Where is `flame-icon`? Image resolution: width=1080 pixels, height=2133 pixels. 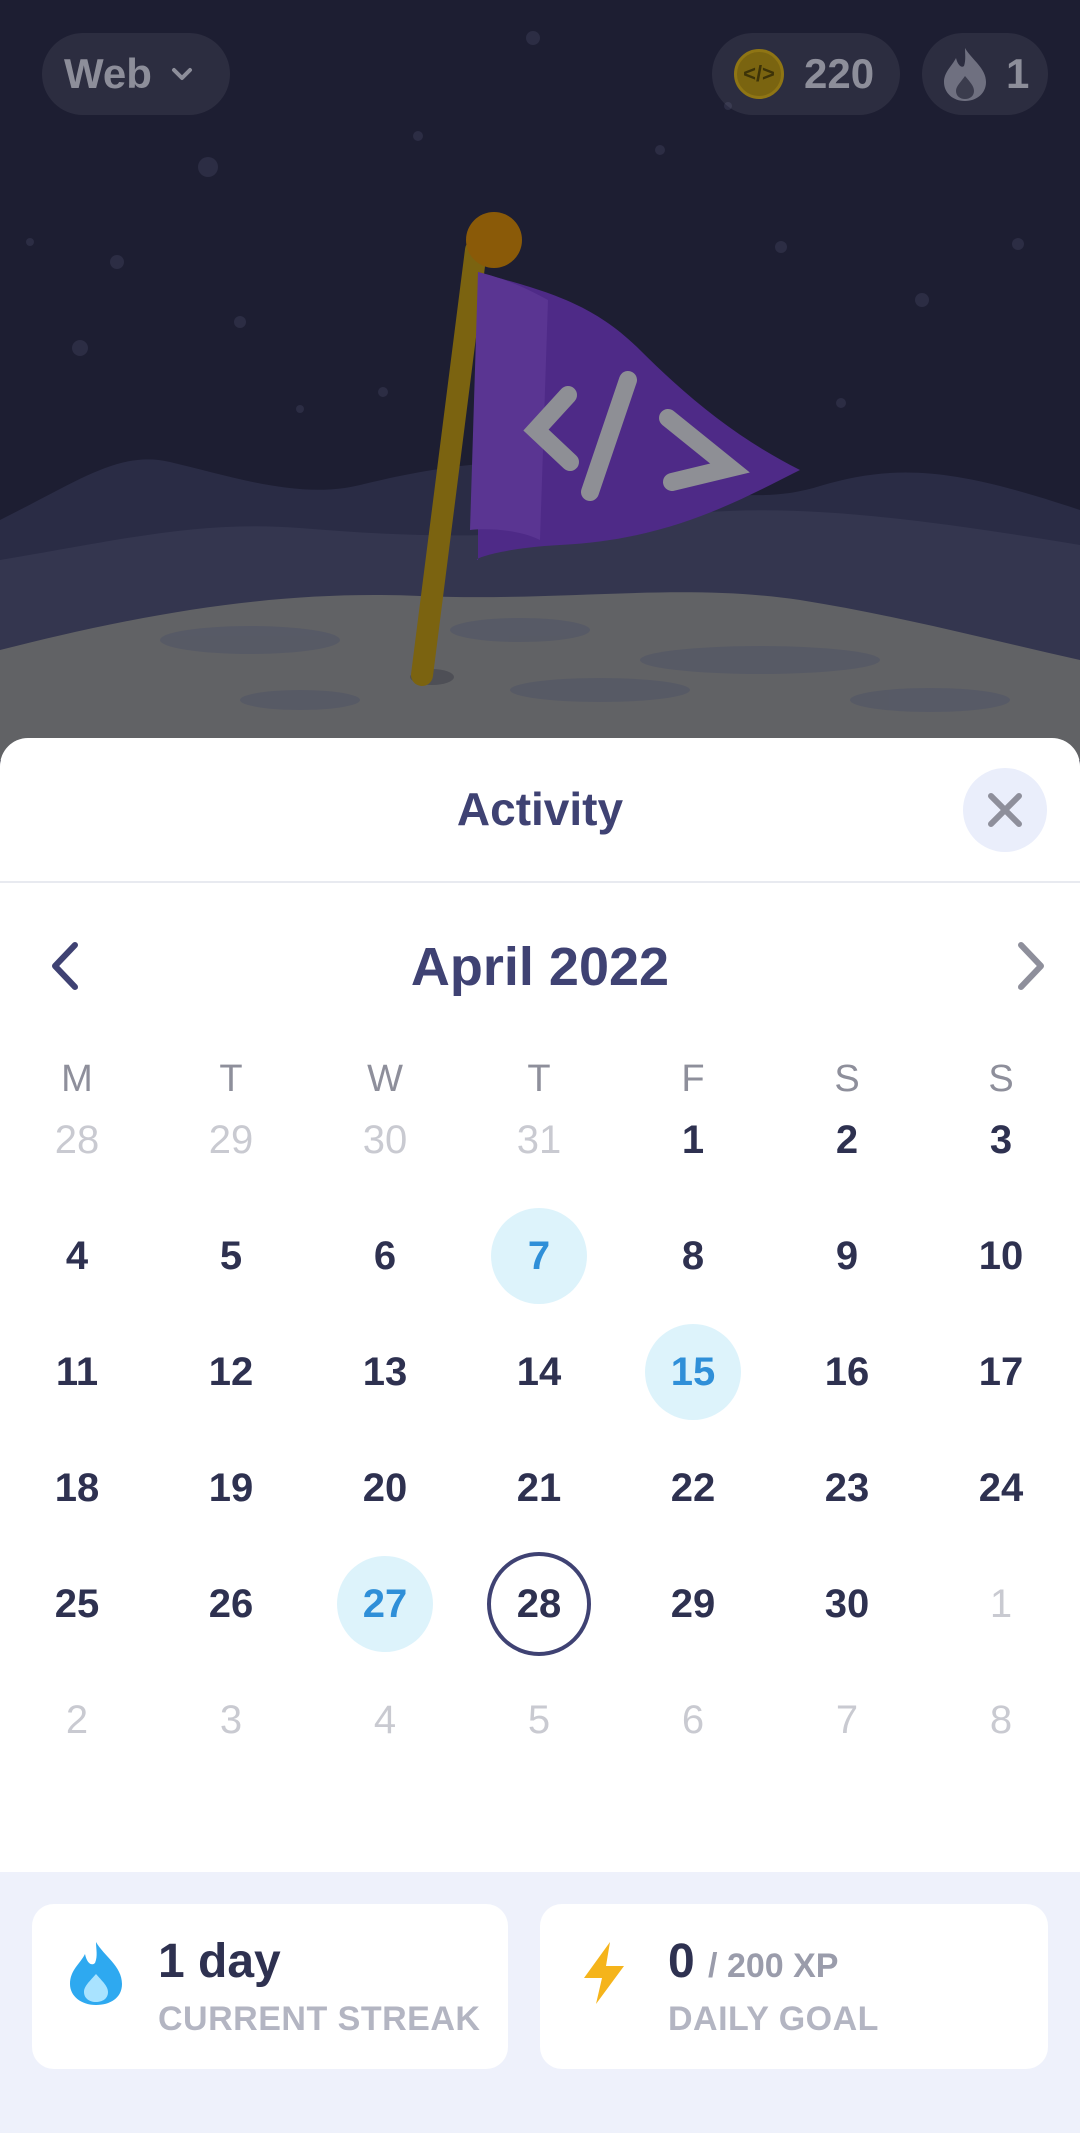
flame-icon is located at coordinates (965, 74).